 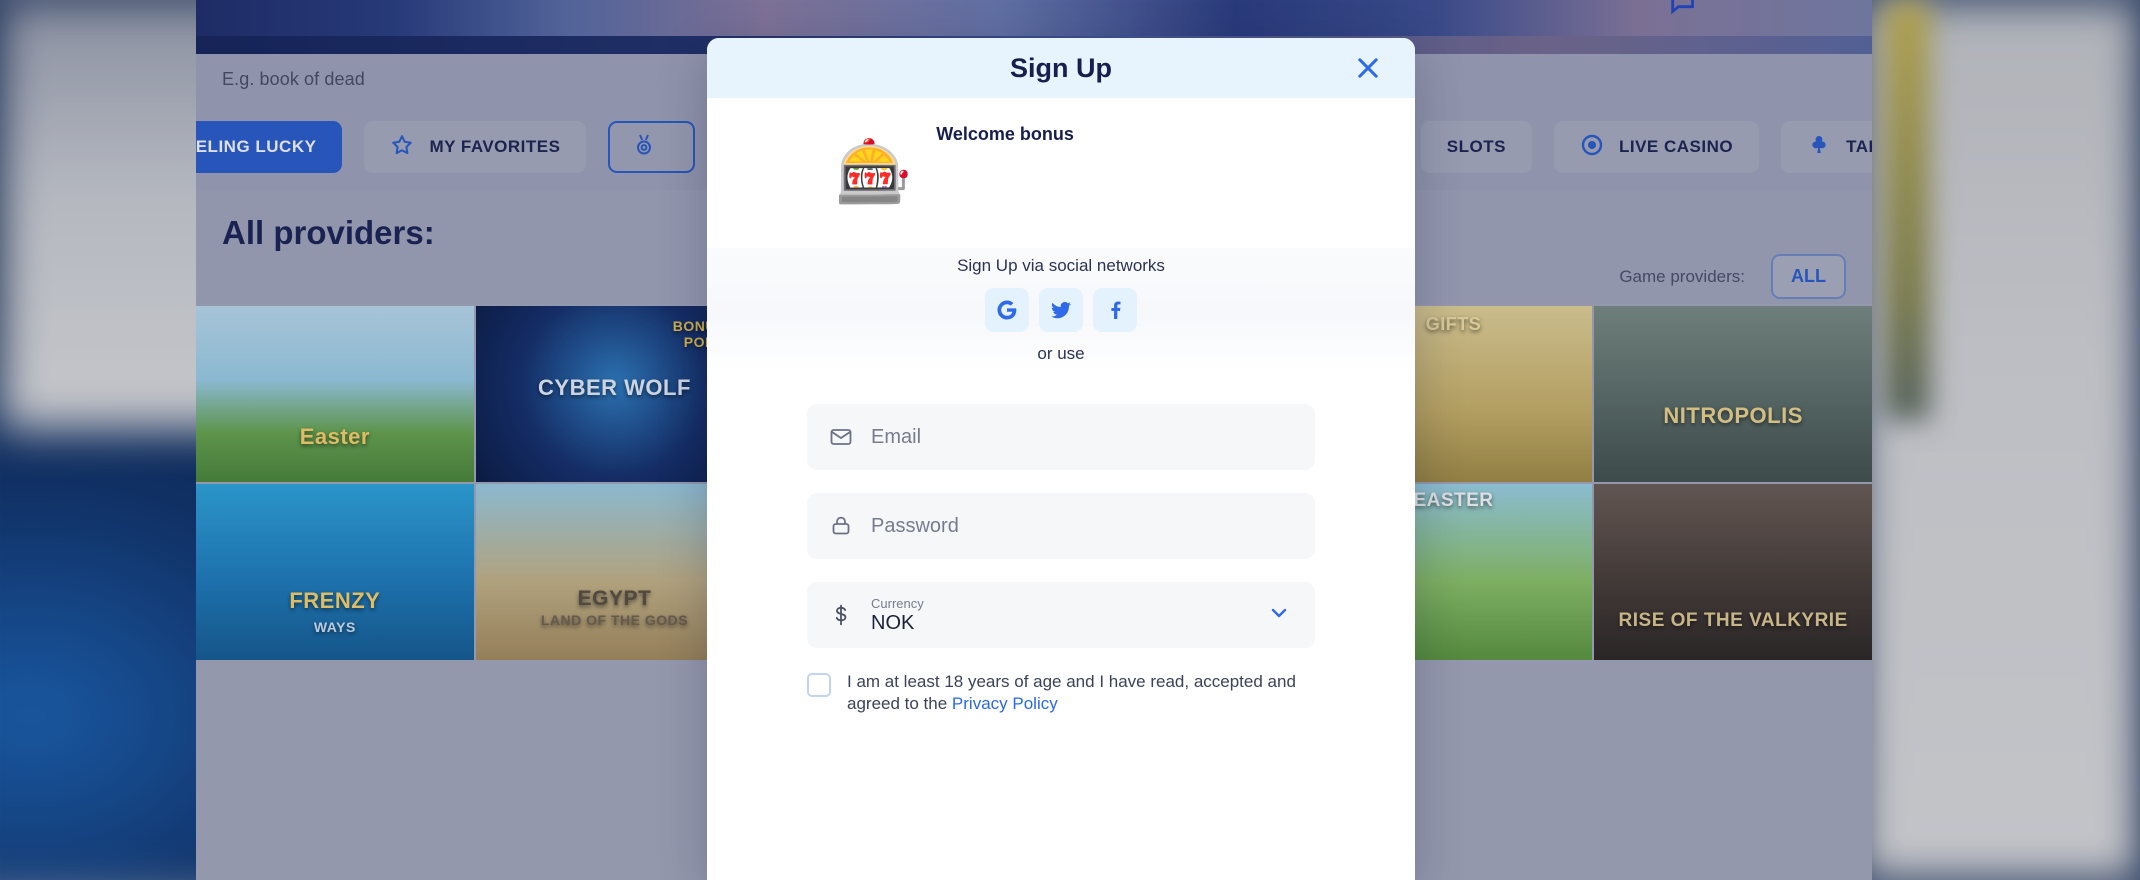 What do you see at coordinates (1061, 173) in the screenshot?
I see `welcome-bonus-section: 🎰 Welcome bonus` at bounding box center [1061, 173].